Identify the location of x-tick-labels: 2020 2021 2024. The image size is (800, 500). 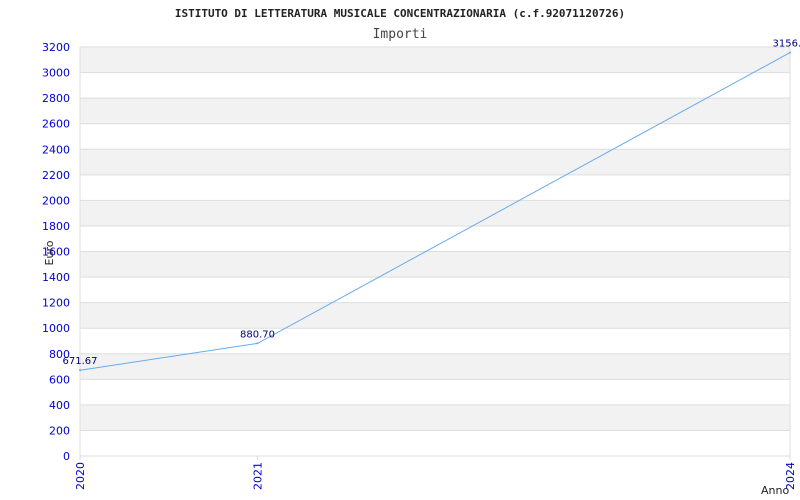
(435, 476).